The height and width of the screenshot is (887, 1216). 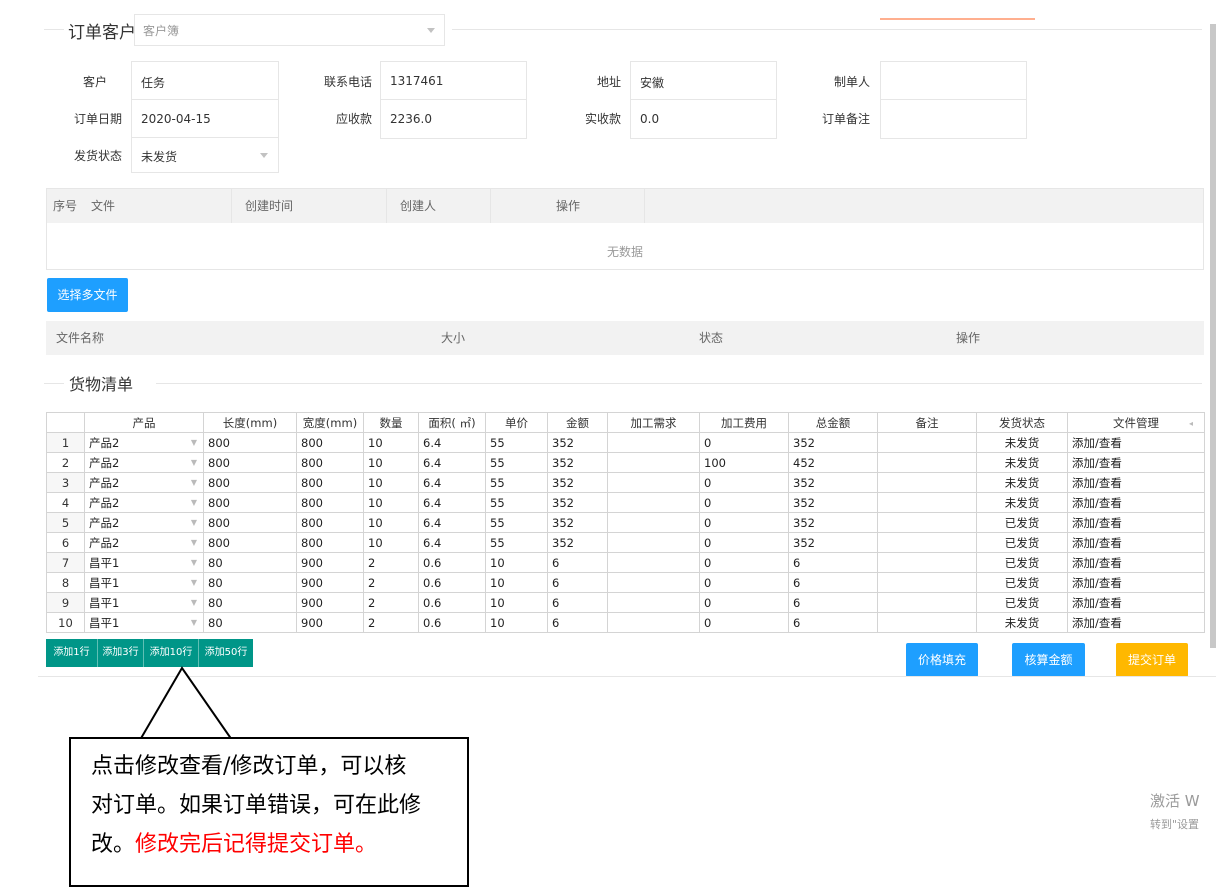 I want to click on calc-amount-button: 核算金额, so click(x=1048, y=660).